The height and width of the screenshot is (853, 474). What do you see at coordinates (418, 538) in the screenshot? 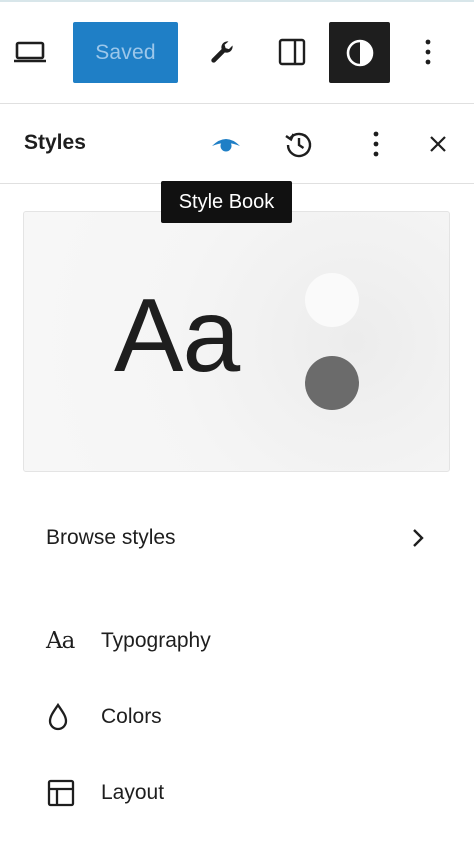
I see `chevron-right-icon` at bounding box center [418, 538].